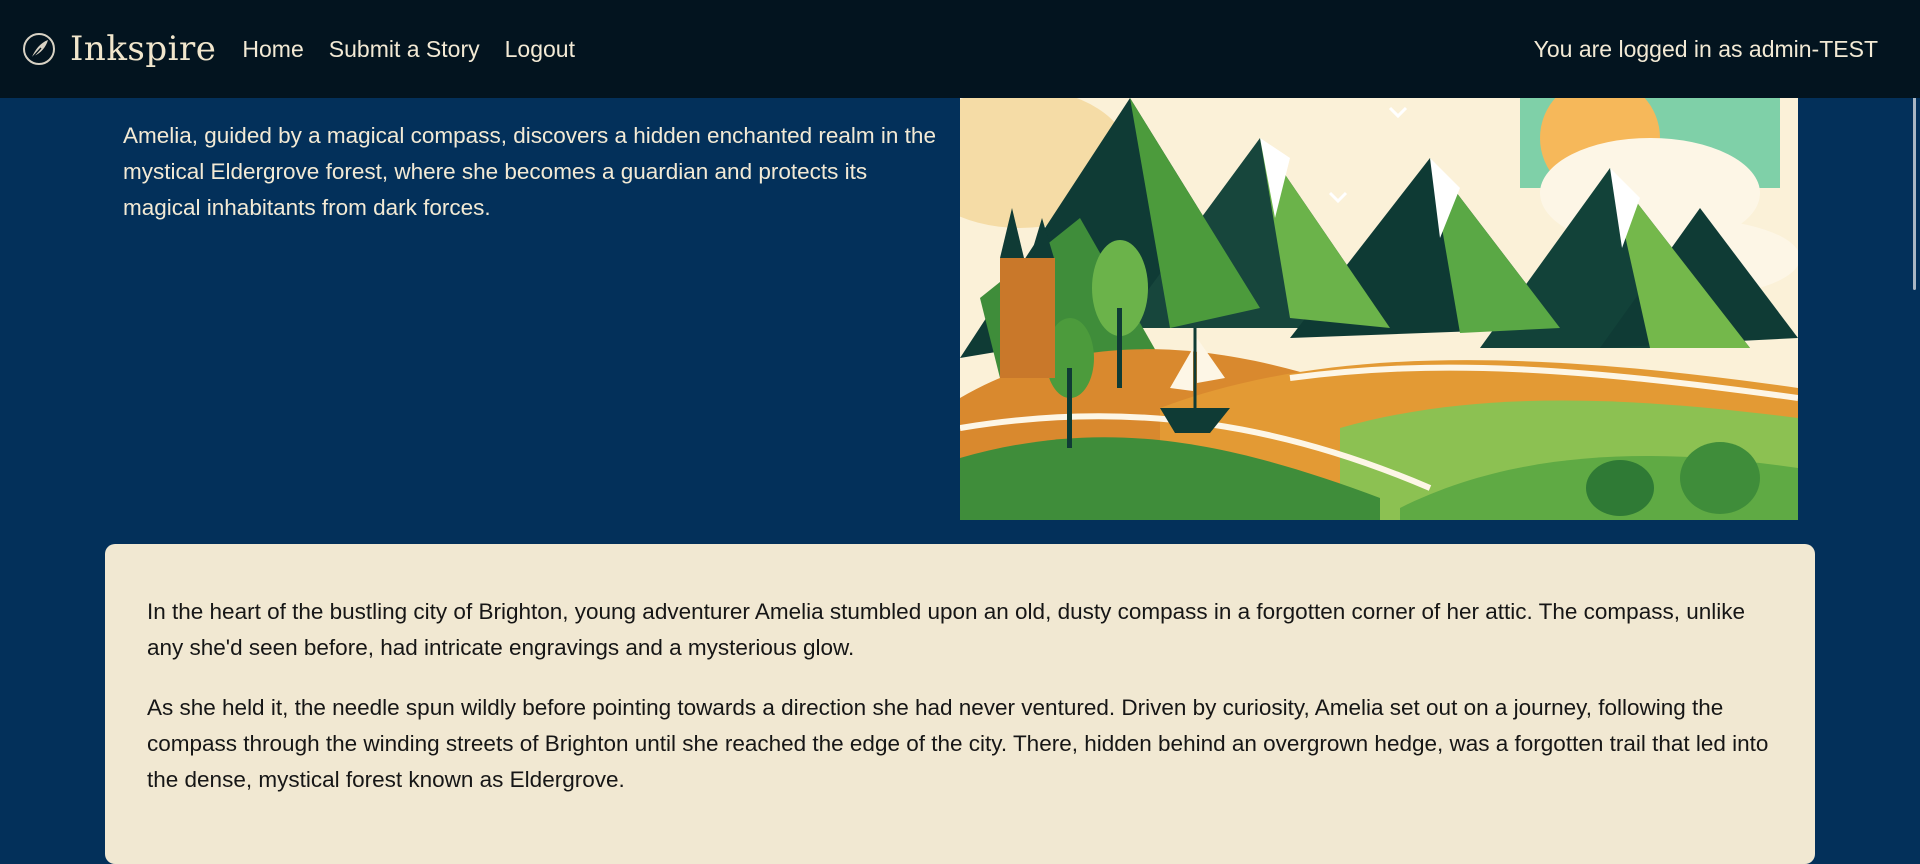 This screenshot has width=1920, height=864. What do you see at coordinates (540, 49) in the screenshot?
I see `nav-logout-link: Logout` at bounding box center [540, 49].